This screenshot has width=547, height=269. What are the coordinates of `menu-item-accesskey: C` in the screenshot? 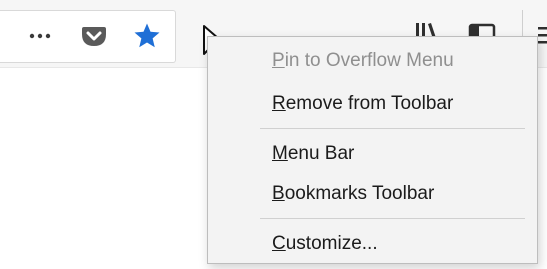 It's located at (279, 243).